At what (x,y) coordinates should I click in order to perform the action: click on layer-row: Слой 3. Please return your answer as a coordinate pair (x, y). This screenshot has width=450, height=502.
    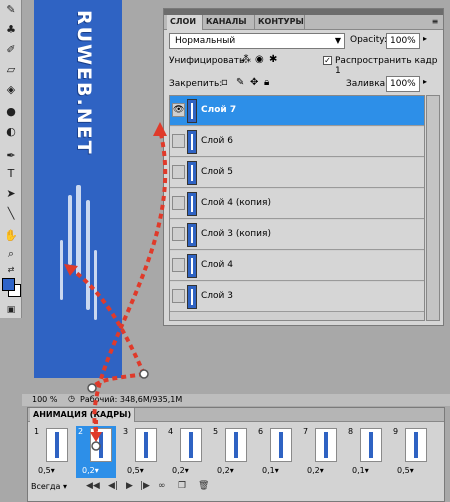
    Looking at the image, I should click on (297, 297).